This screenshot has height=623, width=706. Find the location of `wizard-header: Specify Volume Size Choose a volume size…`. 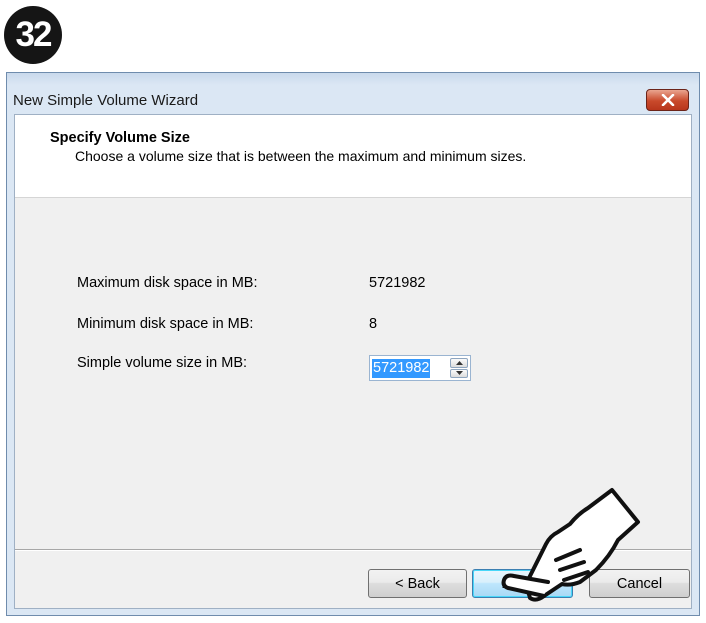

wizard-header: Specify Volume Size Choose a volume size… is located at coordinates (353, 156).